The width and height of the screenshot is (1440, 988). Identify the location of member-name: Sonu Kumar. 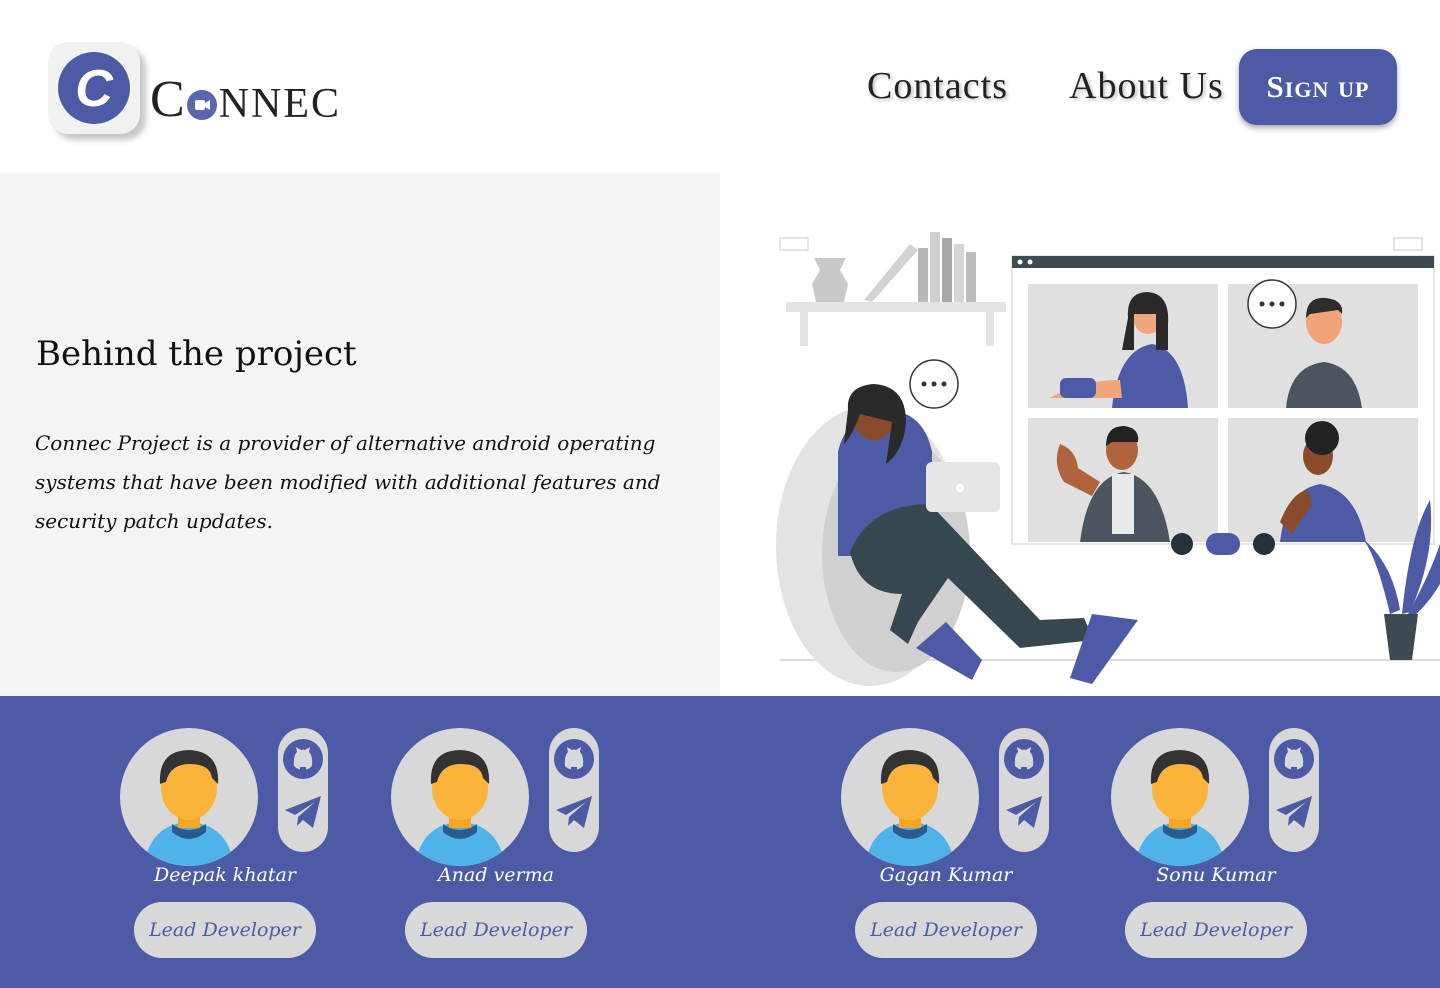
(1216, 875).